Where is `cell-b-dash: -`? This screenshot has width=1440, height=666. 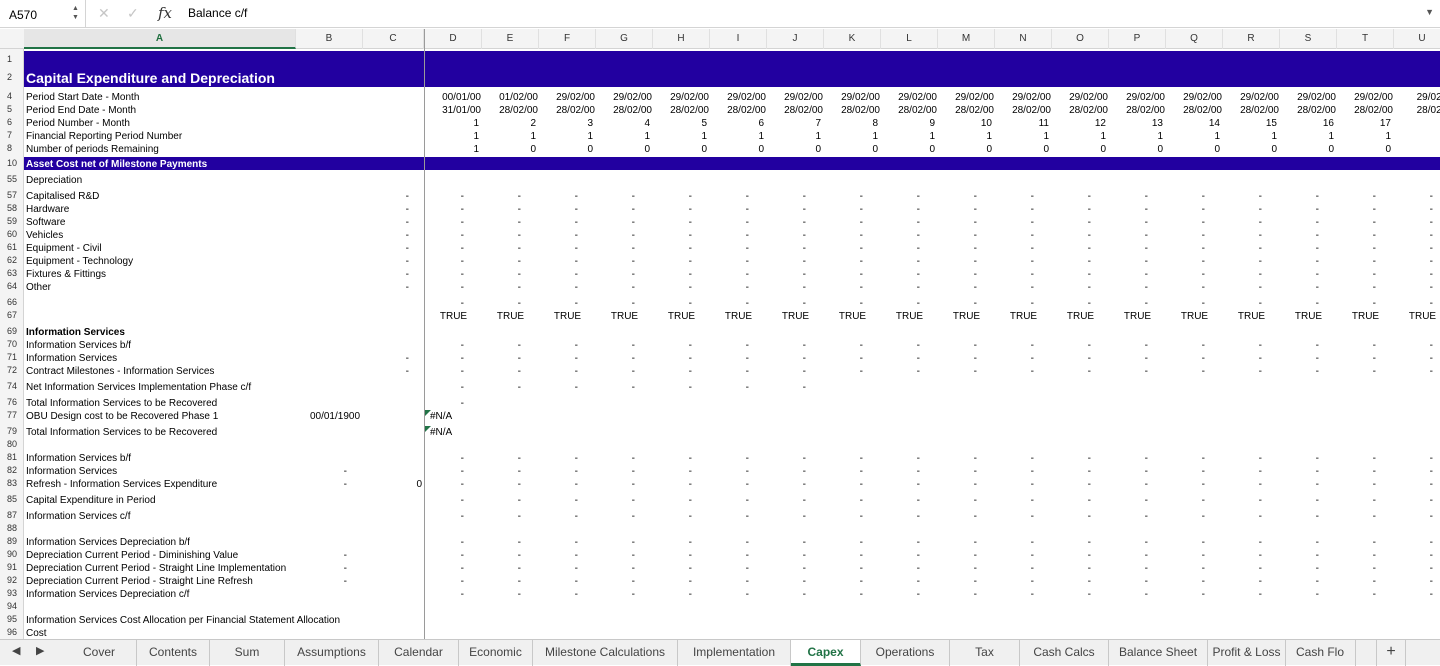
cell-b-dash: - is located at coordinates (321, 581).